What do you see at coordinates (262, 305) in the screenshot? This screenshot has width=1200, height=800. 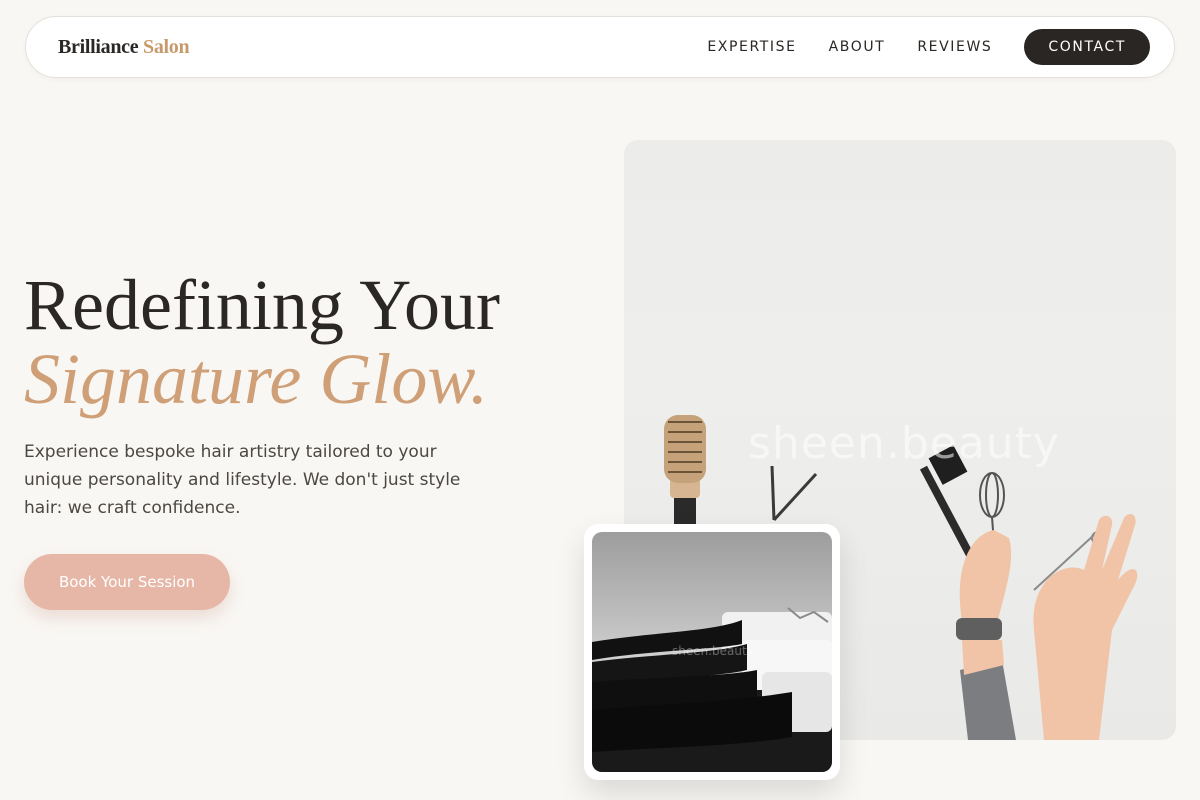 I see `hero-title-line1: Redefining Your` at bounding box center [262, 305].